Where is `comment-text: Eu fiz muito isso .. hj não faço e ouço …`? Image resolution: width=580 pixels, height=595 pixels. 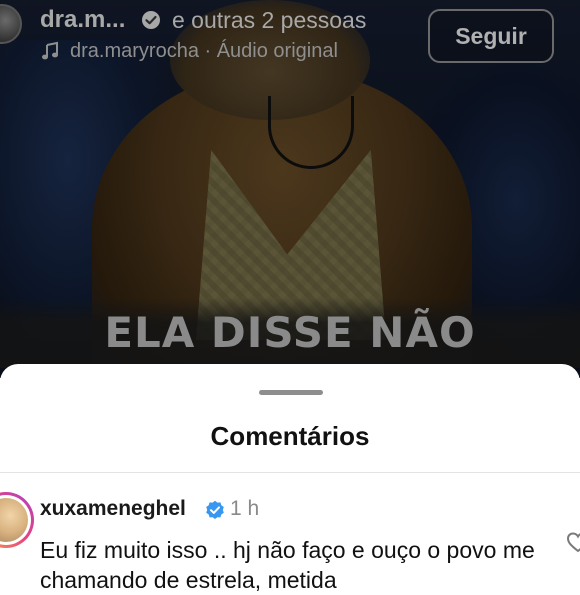 comment-text: Eu fiz muito isso .. hj não faço e ouço … is located at coordinates (287, 565).